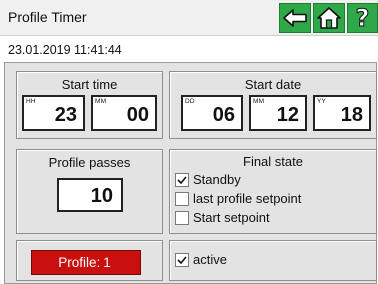 The width and height of the screenshot is (378, 284). Describe the element at coordinates (273, 161) in the screenshot. I see `final-state-title: Final state` at that location.